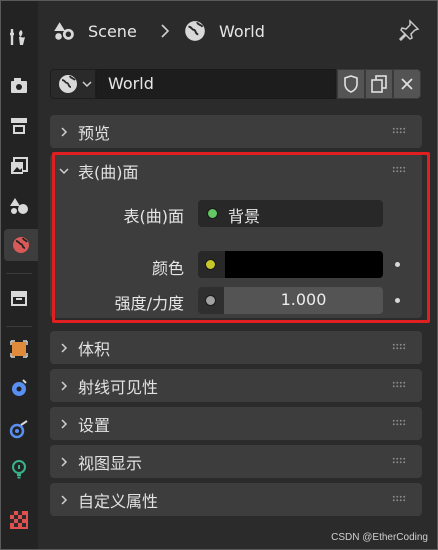 This screenshot has width=438, height=550. I want to click on breadcrumb-world-label: World, so click(242, 31).